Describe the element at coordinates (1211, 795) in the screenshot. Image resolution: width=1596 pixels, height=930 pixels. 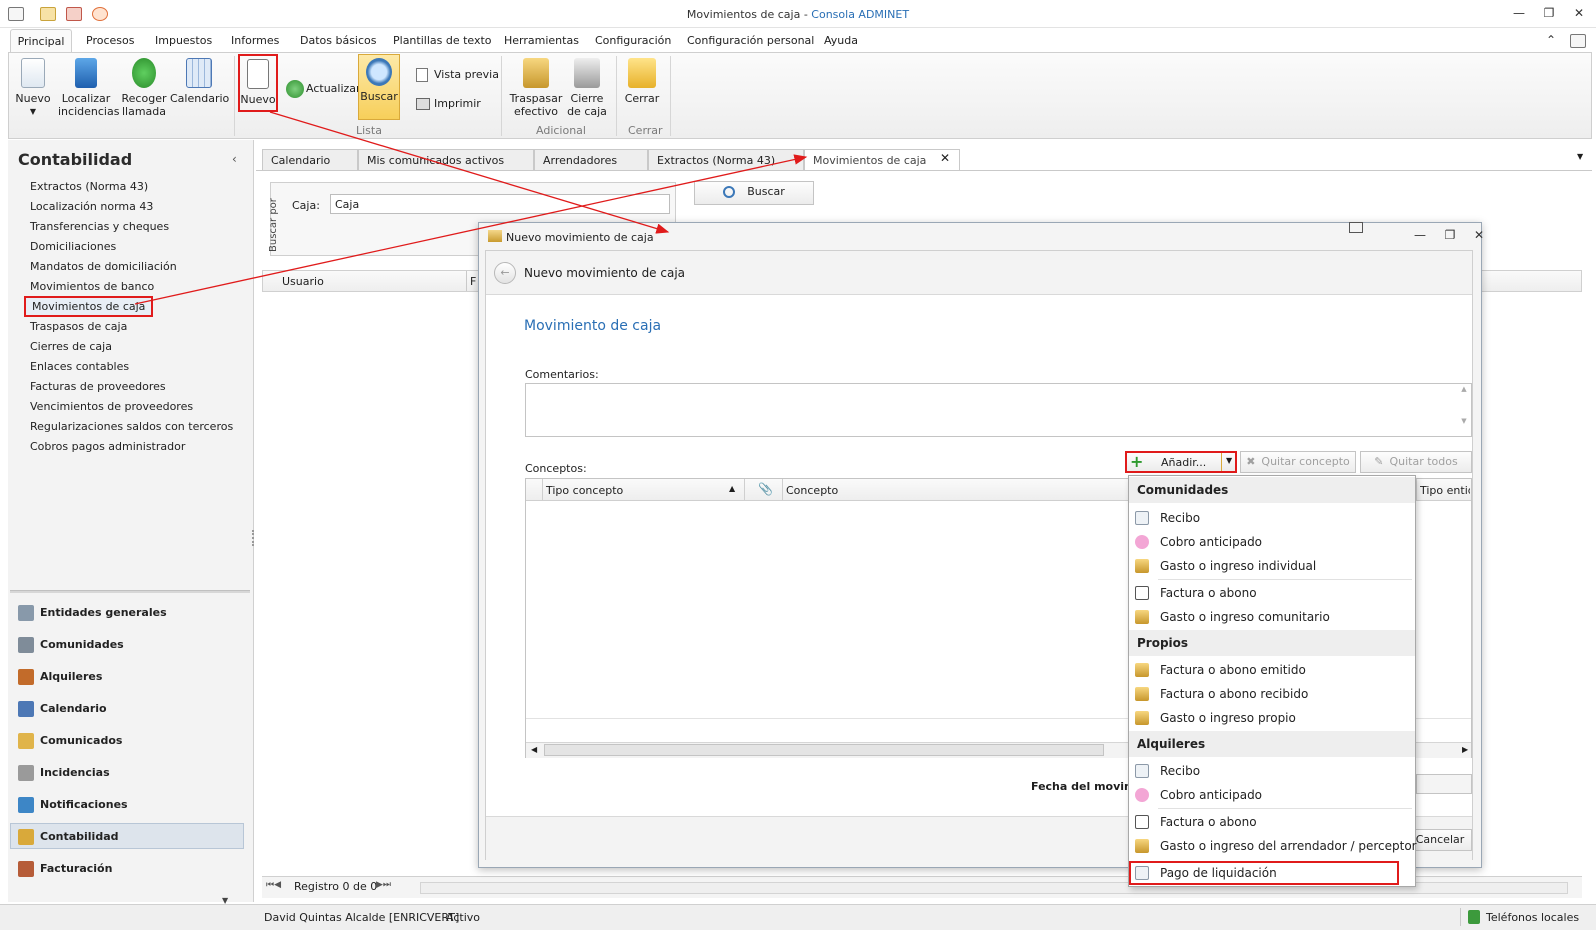
I see `menu-item-alq-cobro-anticipado: Cobro anticipado` at that location.